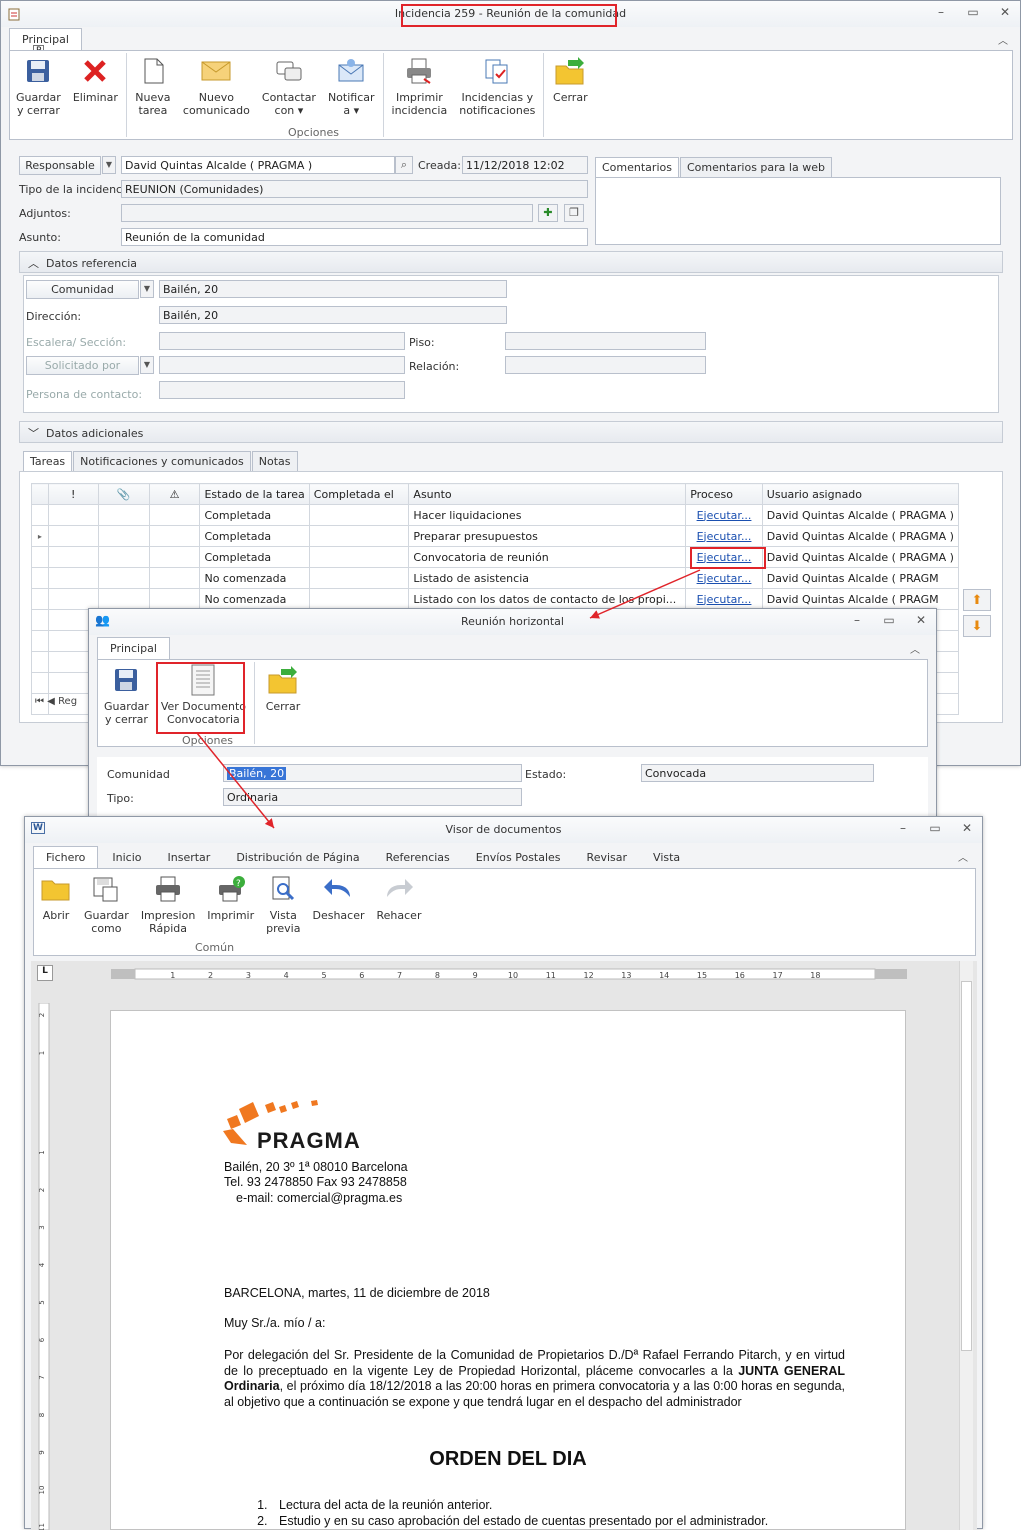  Describe the element at coordinates (153, 95) in the screenshot. I see `main-new-task-button: Nueva tarea` at that location.